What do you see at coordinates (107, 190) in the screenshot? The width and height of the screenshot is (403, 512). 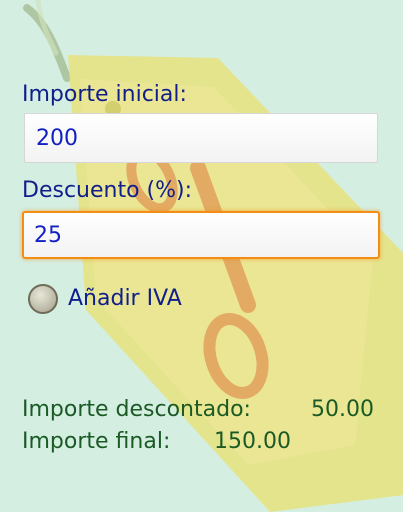 I see `discount-label: Descuento (%):` at bounding box center [107, 190].